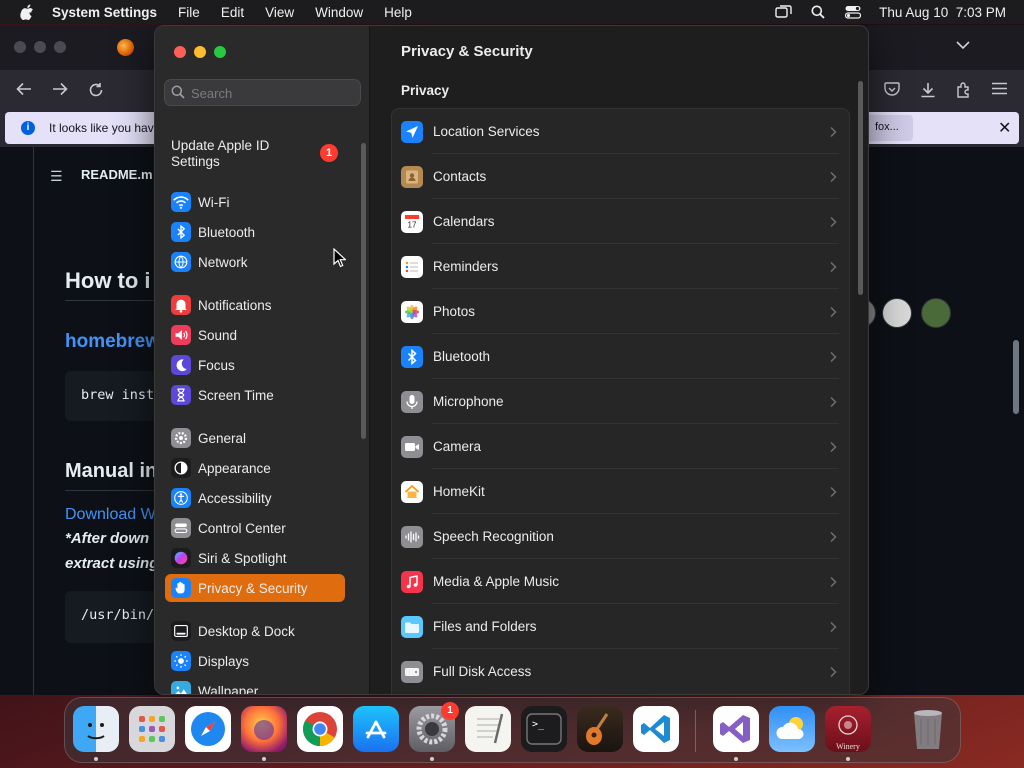 The height and width of the screenshot is (768, 1024). Describe the element at coordinates (999, 88) in the screenshot. I see `hamburger-menu-icon` at that location.